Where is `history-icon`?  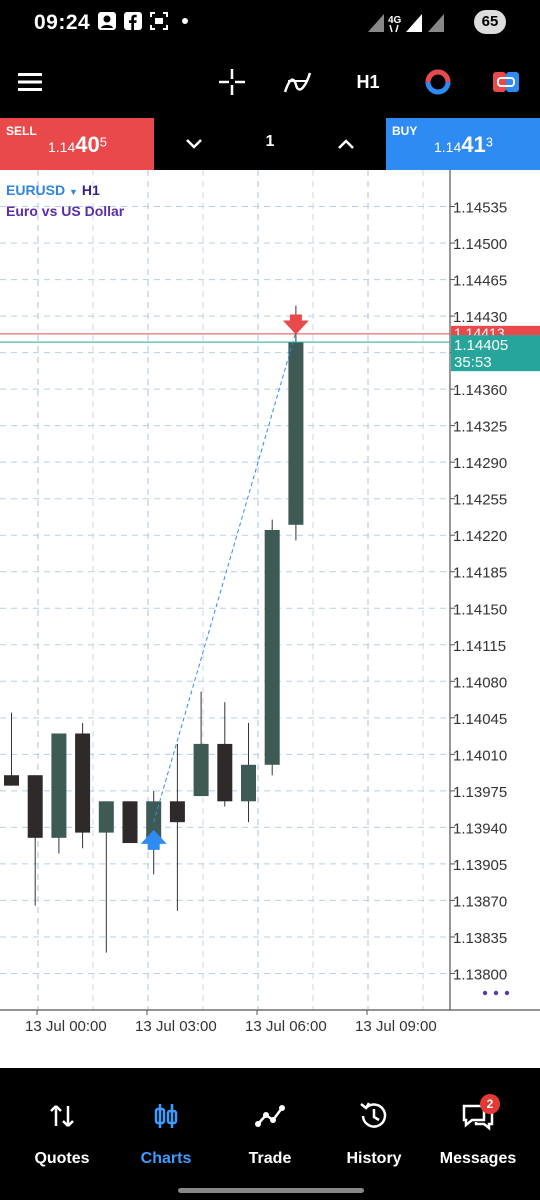 history-icon is located at coordinates (373, 1115).